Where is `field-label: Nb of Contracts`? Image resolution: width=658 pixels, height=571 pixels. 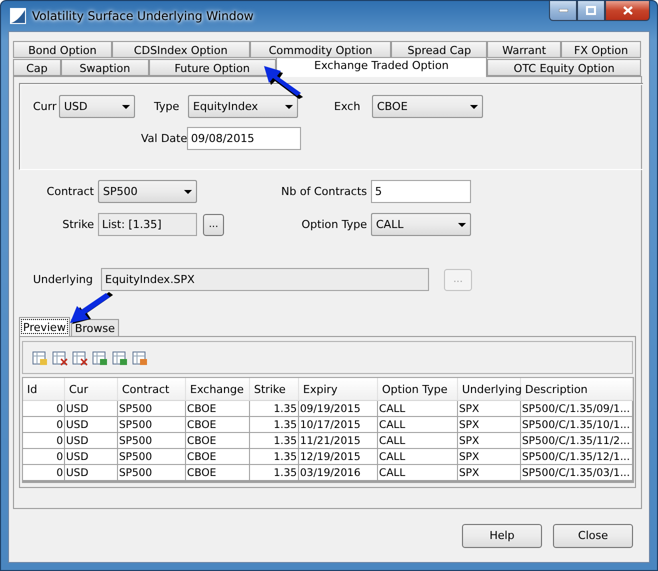
field-label: Nb of Contracts is located at coordinates (324, 191).